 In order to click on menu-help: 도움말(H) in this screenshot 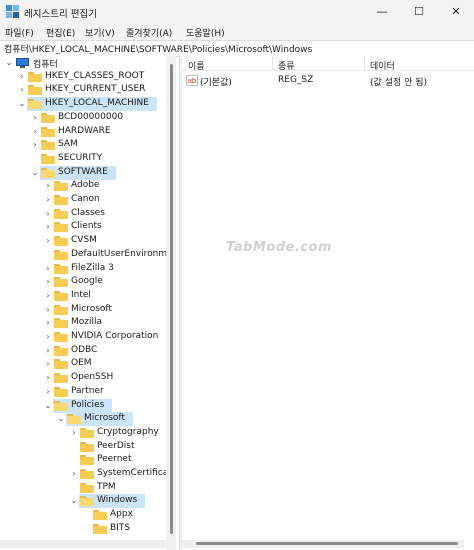, I will do `click(205, 32)`.